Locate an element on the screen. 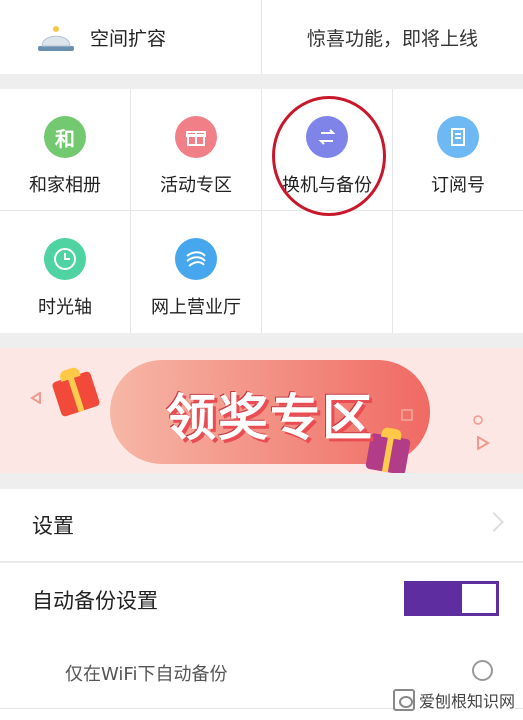  china-mobile-glyph is located at coordinates (196, 259).